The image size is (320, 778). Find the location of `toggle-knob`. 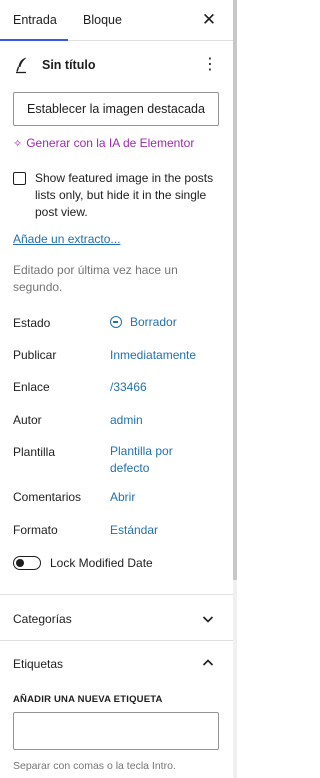

toggle-knob is located at coordinates (20, 563).